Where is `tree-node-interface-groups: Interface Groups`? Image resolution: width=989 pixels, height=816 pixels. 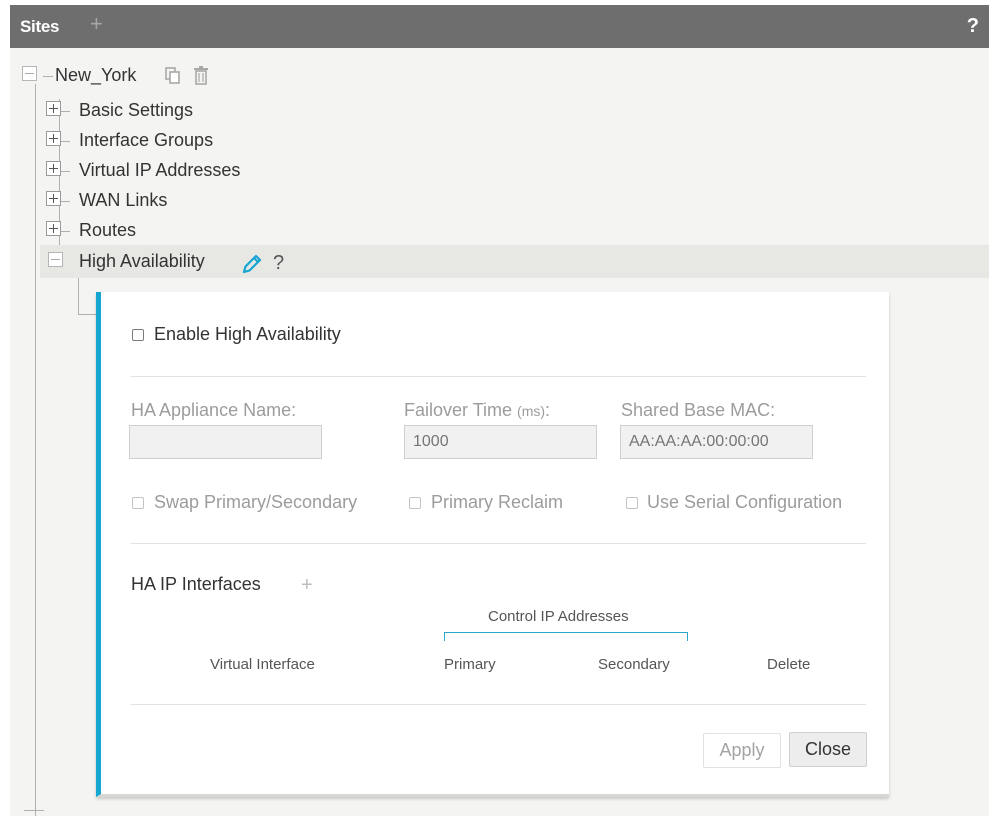
tree-node-interface-groups: Interface Groups is located at coordinates (146, 140).